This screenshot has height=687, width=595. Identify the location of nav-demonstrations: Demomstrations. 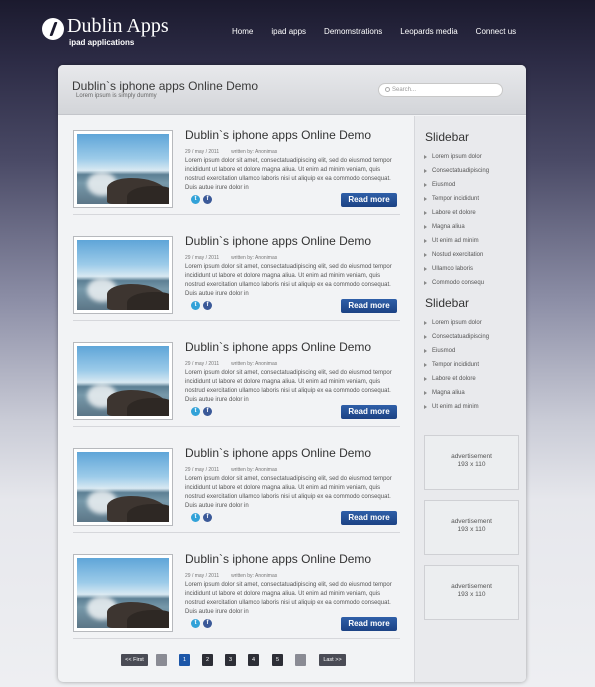
(353, 31).